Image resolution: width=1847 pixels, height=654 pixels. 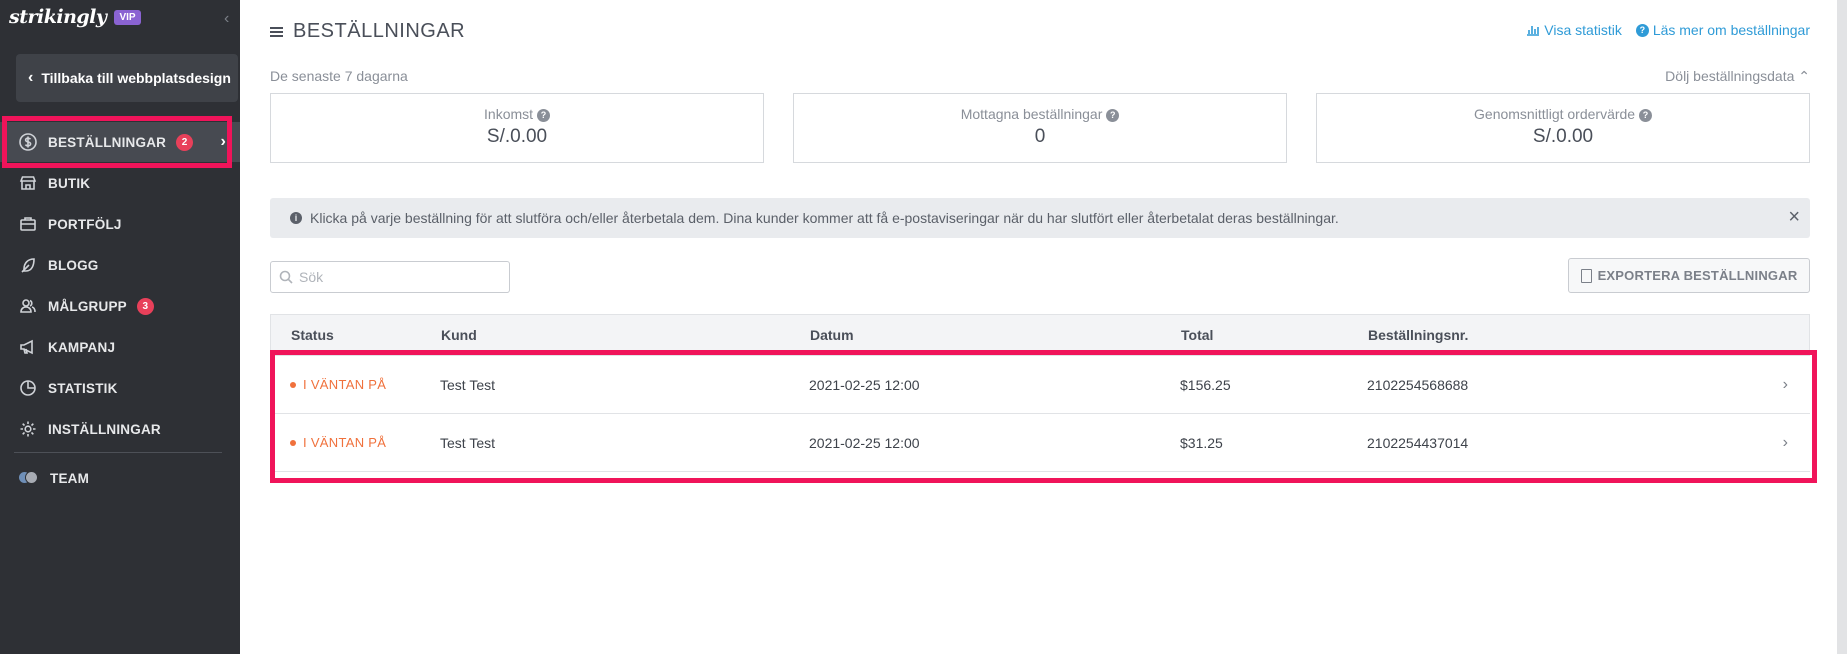 I want to click on gear-icon, so click(x=28, y=429).